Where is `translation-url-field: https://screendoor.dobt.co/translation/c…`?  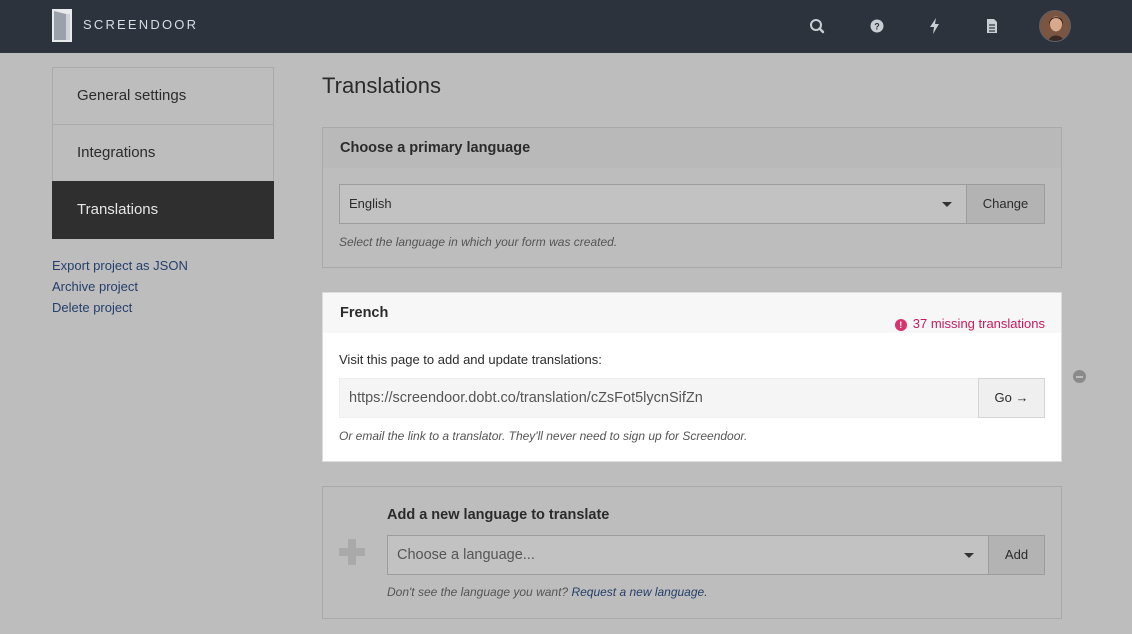 translation-url-field: https://screendoor.dobt.co/translation/c… is located at coordinates (659, 398).